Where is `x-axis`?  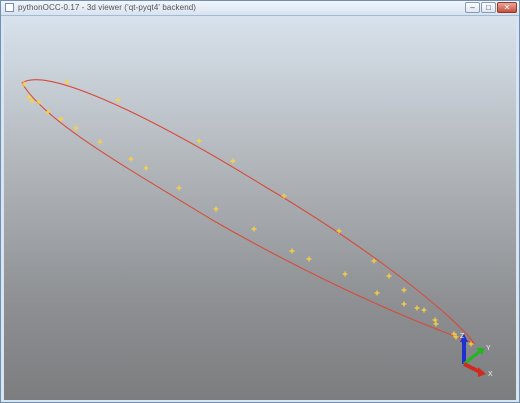
x-axis is located at coordinates (472, 368).